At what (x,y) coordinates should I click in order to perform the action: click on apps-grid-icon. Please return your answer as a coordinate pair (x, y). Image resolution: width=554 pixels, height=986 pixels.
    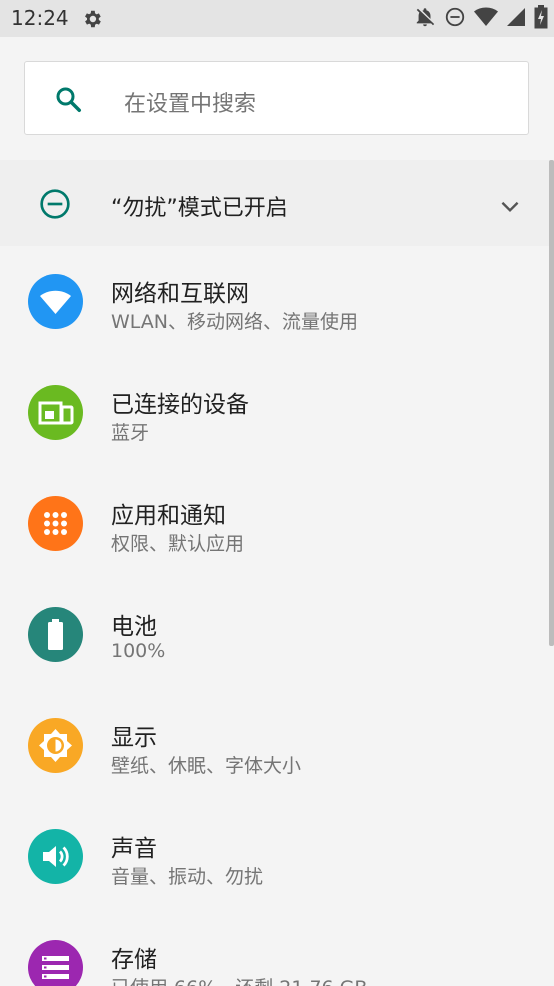
    Looking at the image, I should click on (55, 523).